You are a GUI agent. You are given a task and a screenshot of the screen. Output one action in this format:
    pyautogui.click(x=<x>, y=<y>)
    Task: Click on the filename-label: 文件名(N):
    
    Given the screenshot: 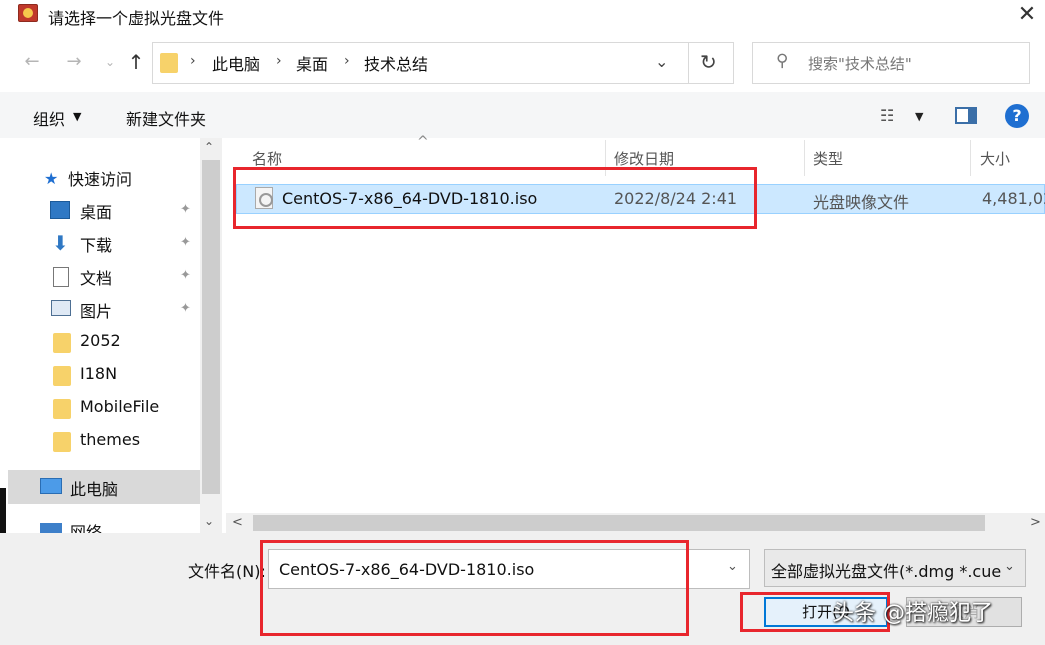 What is the action you would take?
    pyautogui.click(x=227, y=571)
    